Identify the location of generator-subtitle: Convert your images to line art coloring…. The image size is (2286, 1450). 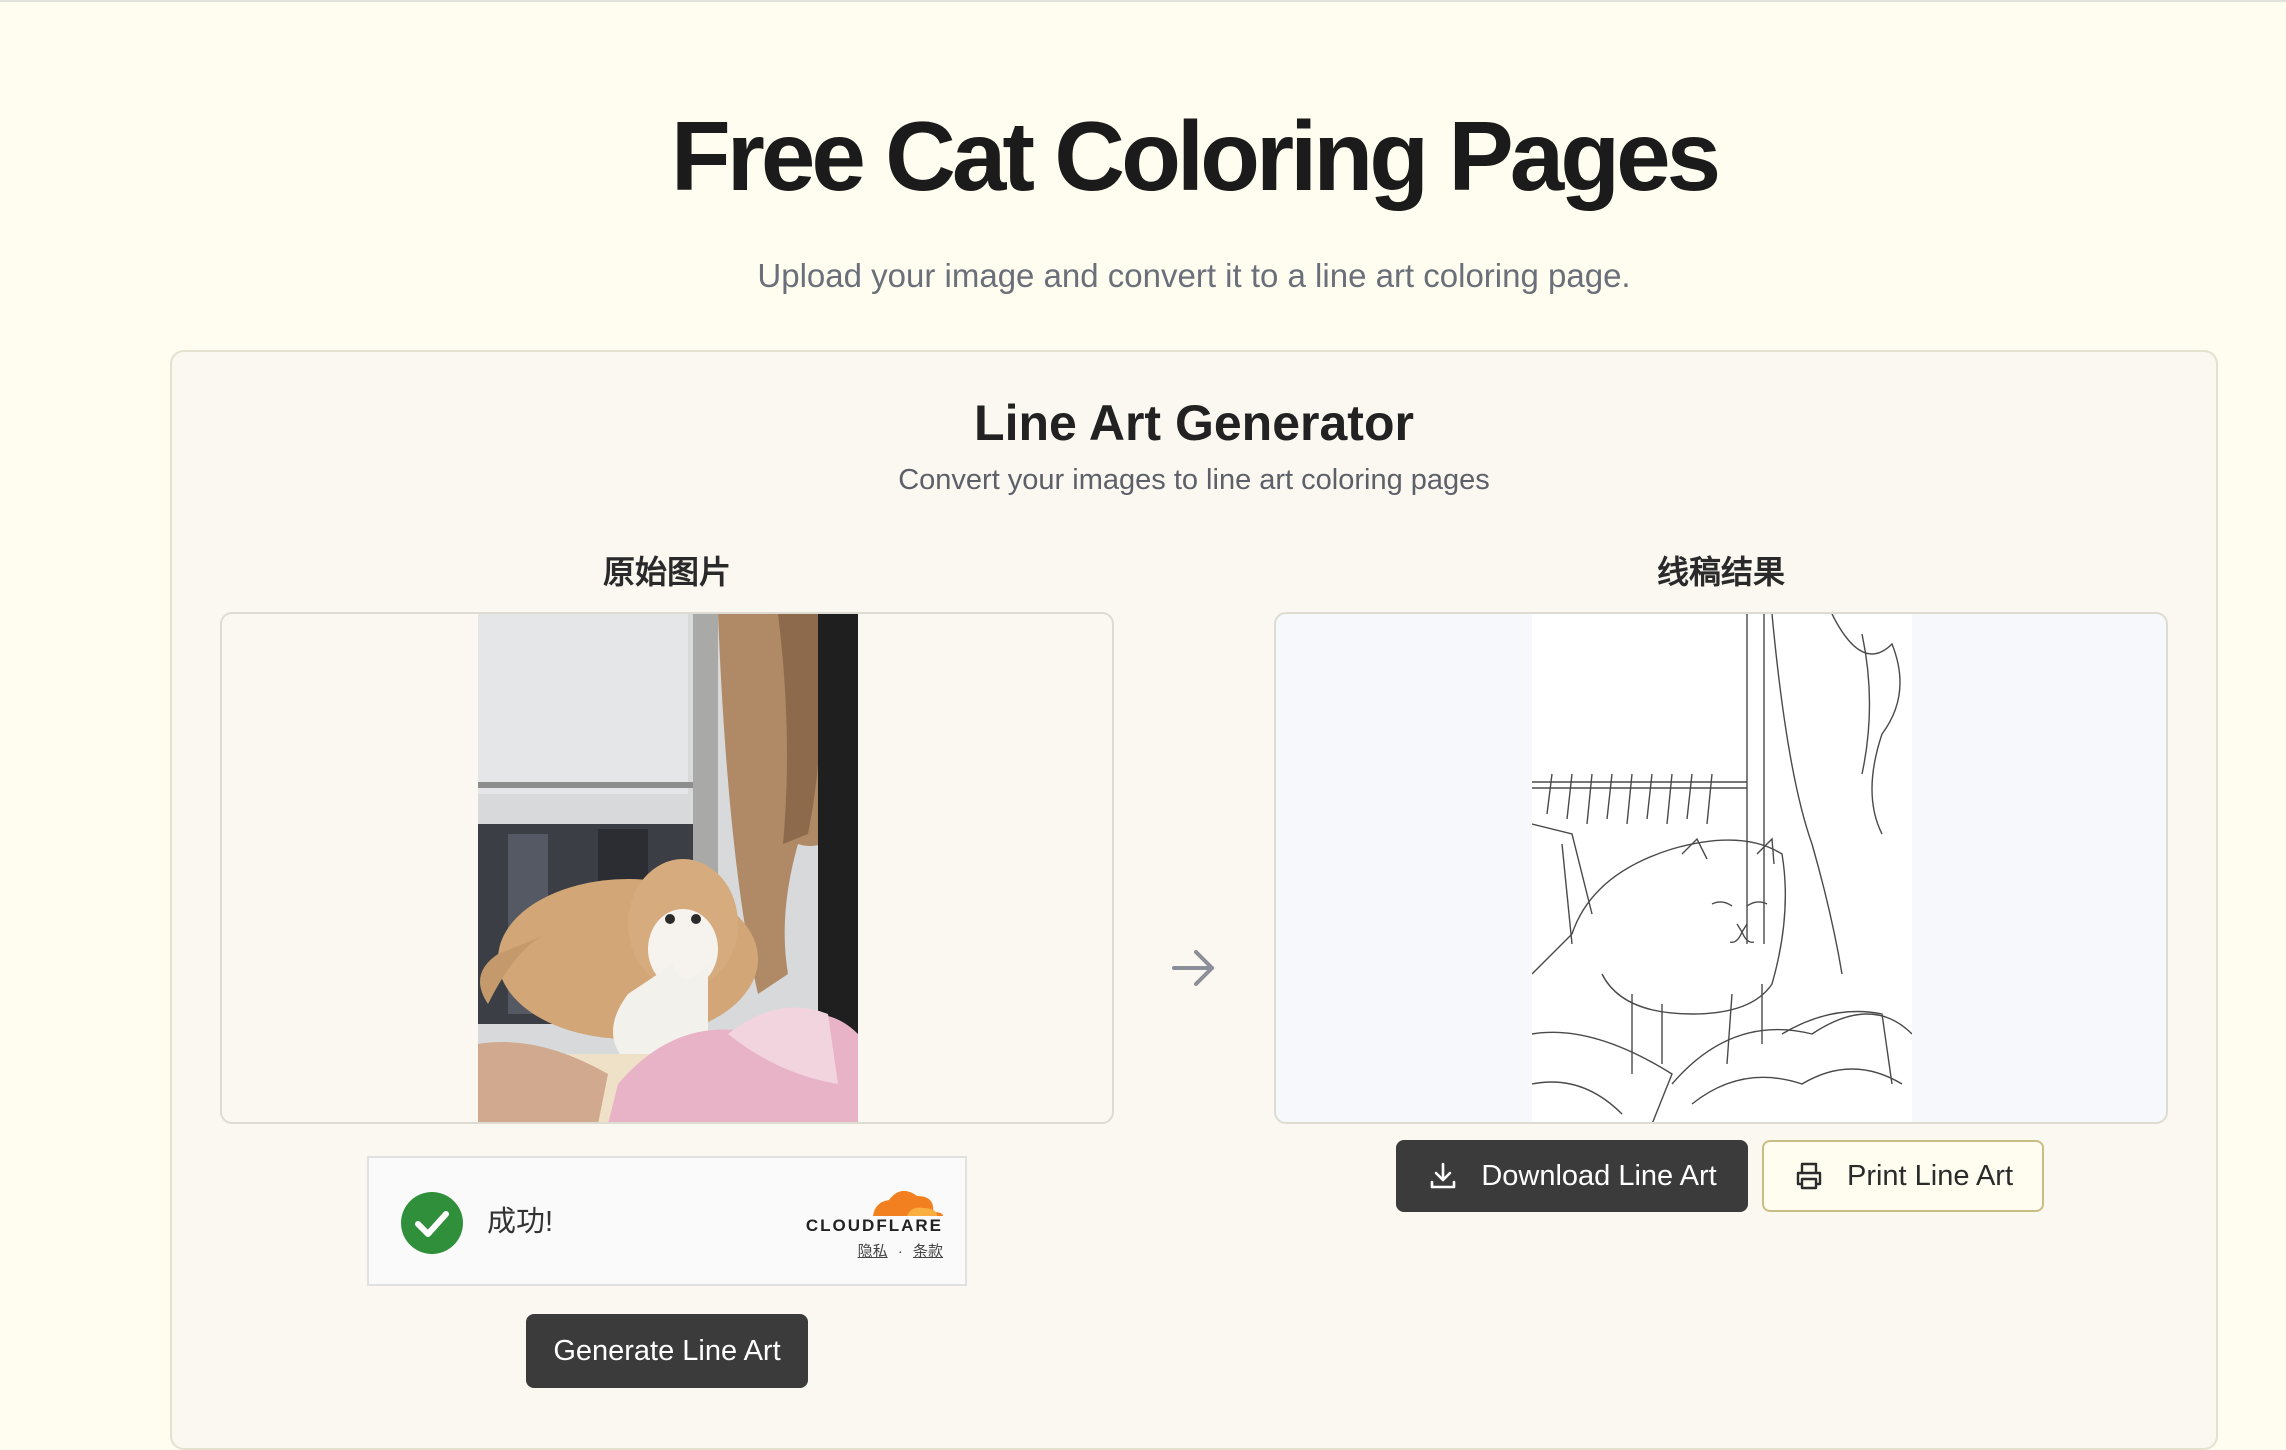
(1194, 480).